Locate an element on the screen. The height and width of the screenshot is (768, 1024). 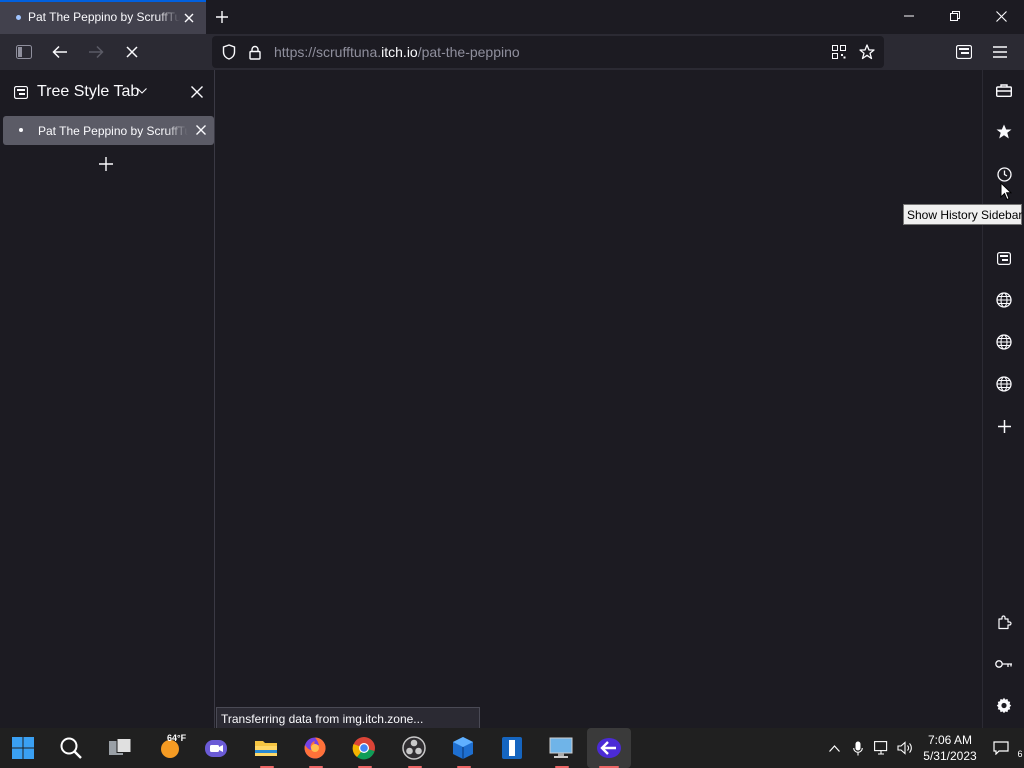
taskbar-clock: 7:06 AM 5/31/2023 is located at coordinates (950, 748).